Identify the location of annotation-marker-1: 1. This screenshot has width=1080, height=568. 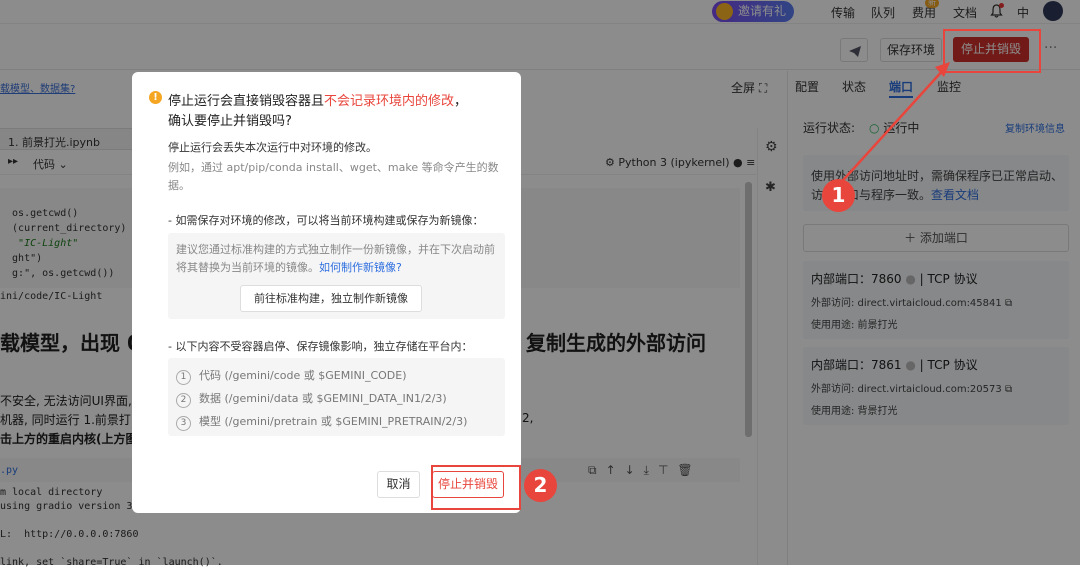
(838, 195).